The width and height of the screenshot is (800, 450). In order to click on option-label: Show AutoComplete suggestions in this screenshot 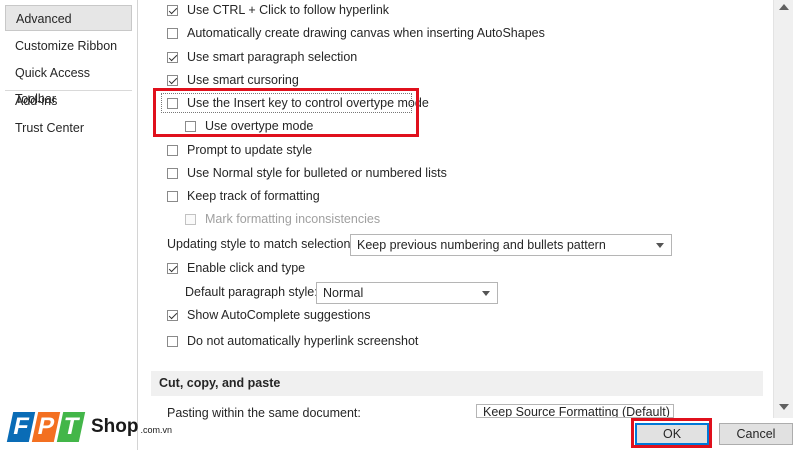, I will do `click(279, 315)`.